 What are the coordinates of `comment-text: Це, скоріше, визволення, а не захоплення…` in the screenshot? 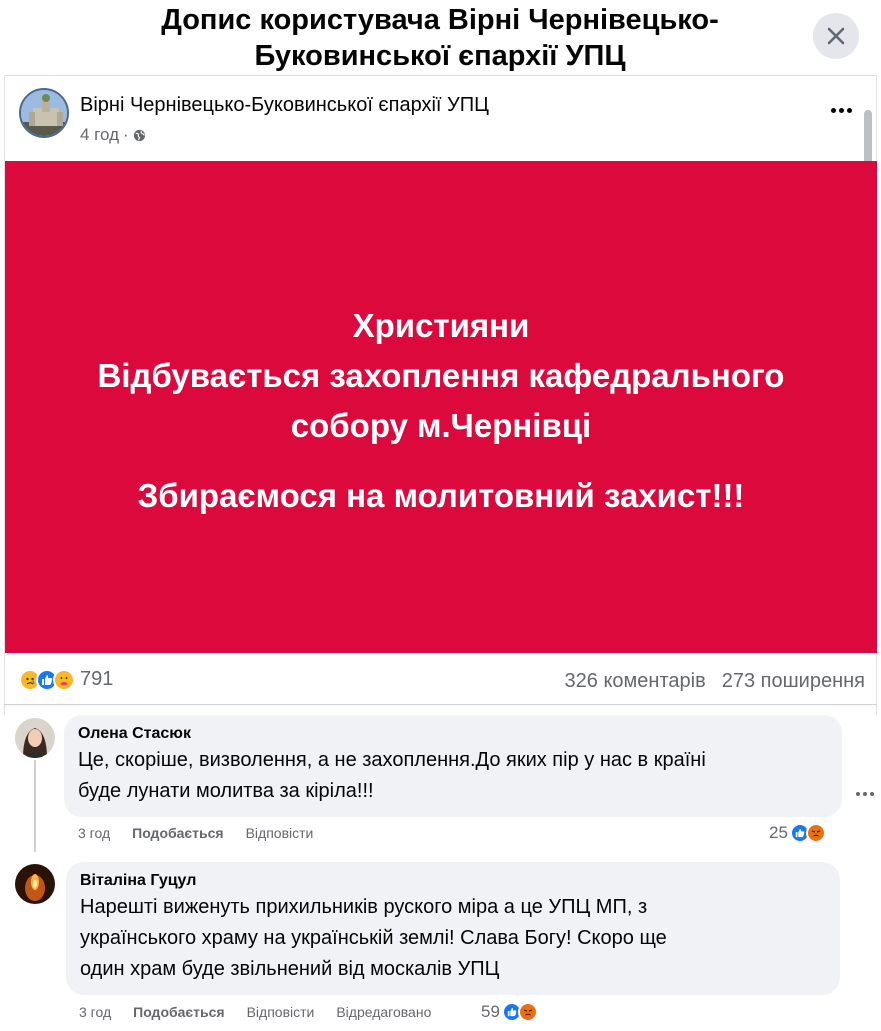 It's located at (392, 760).